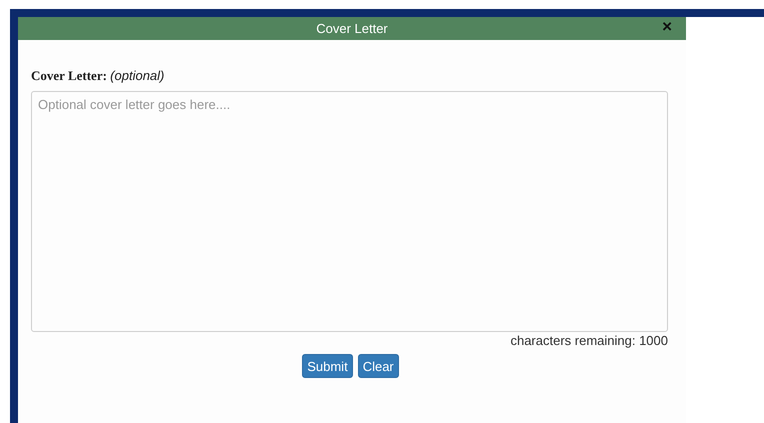  I want to click on dialog-title: Cover Letter, so click(352, 28).